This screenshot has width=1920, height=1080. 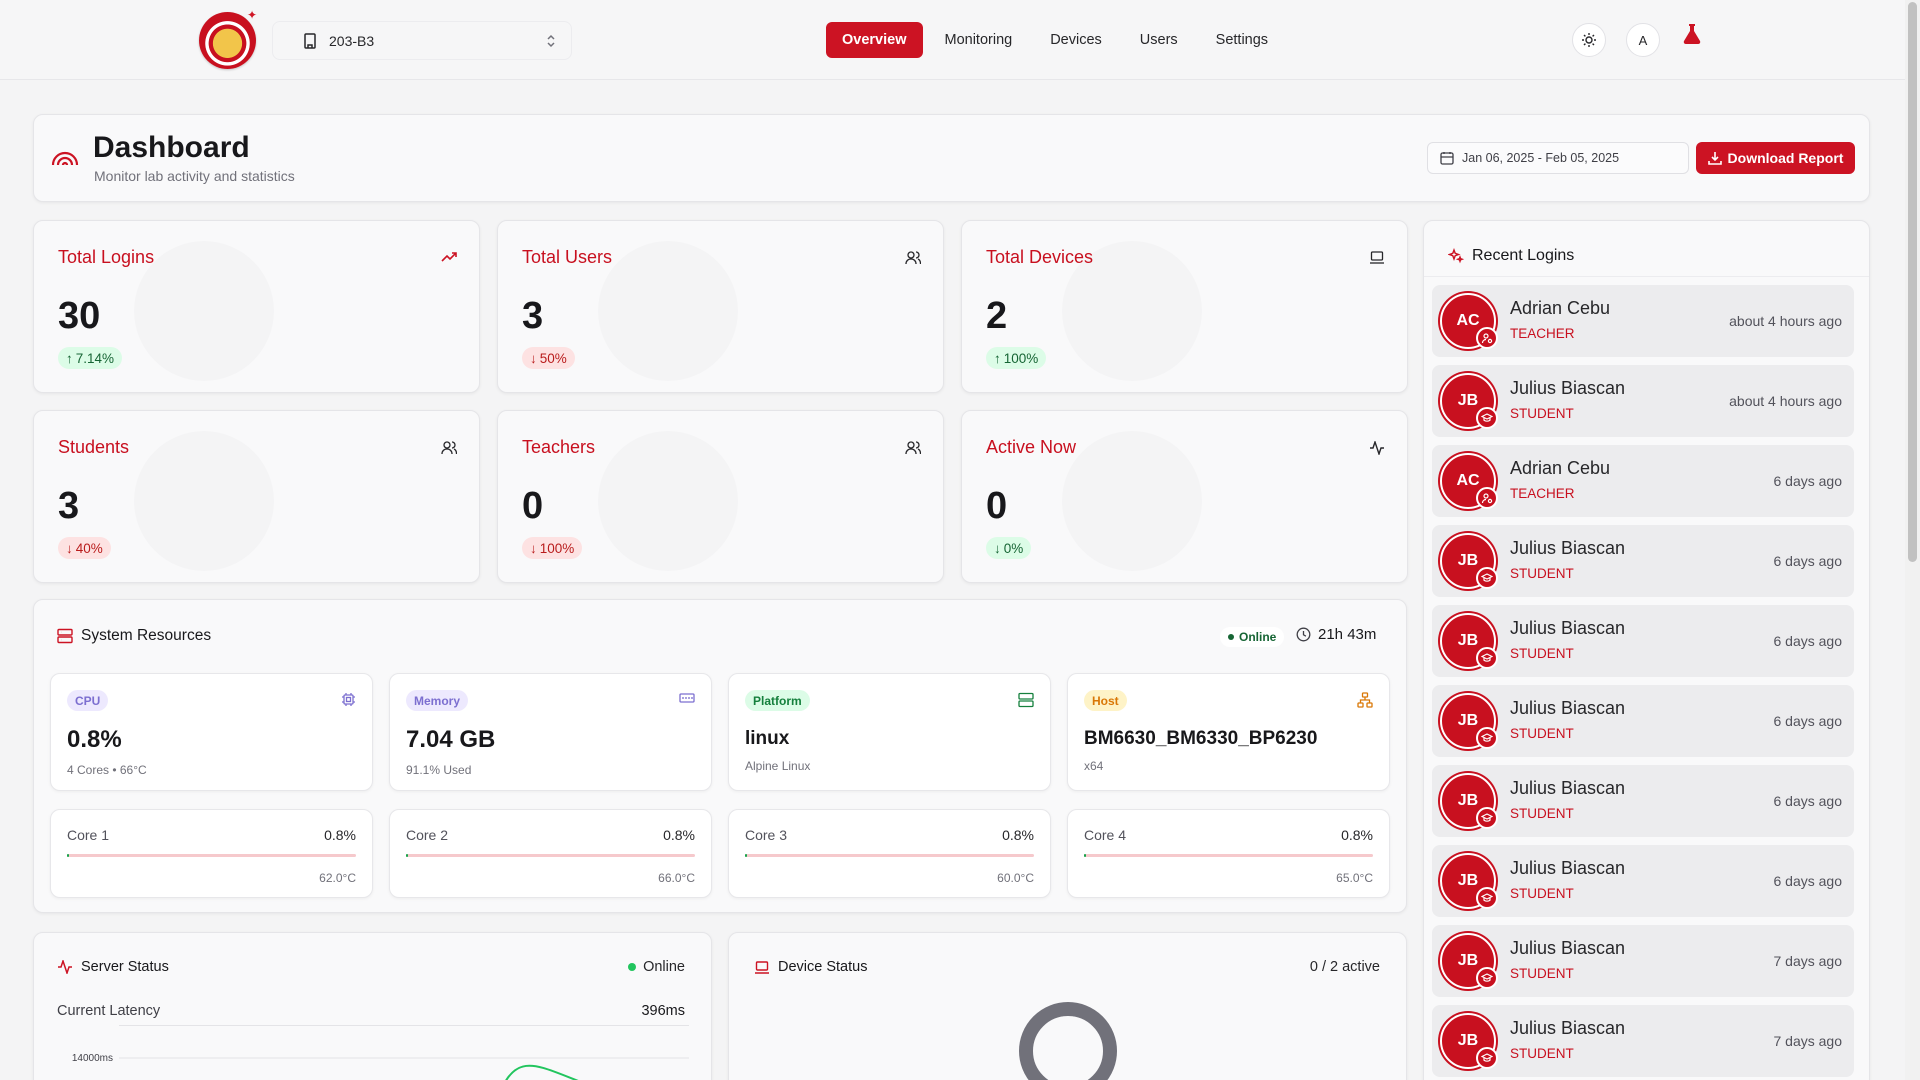 What do you see at coordinates (69, 358) in the screenshot?
I see `arrow-up-icon: ↑` at bounding box center [69, 358].